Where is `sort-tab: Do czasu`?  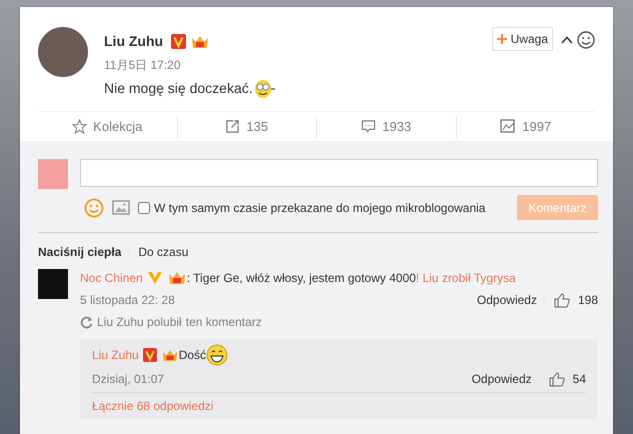
sort-tab: Do czasu is located at coordinates (163, 252).